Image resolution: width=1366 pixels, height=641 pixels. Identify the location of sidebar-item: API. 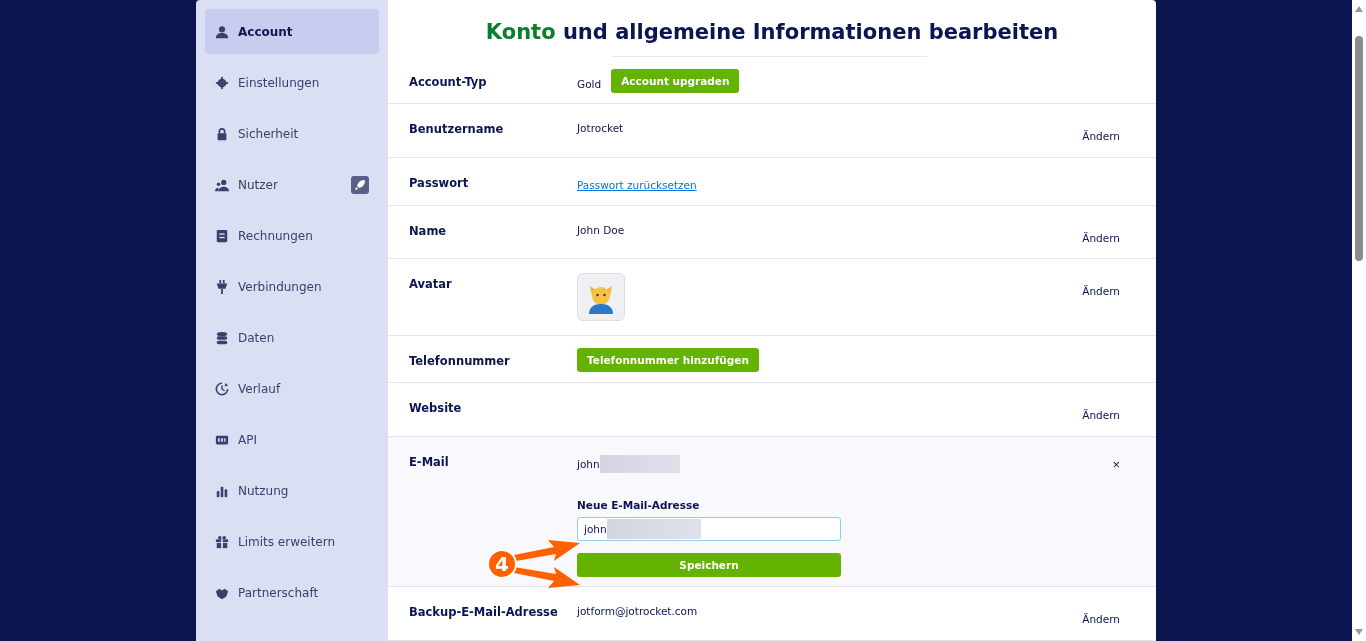
(292, 439).